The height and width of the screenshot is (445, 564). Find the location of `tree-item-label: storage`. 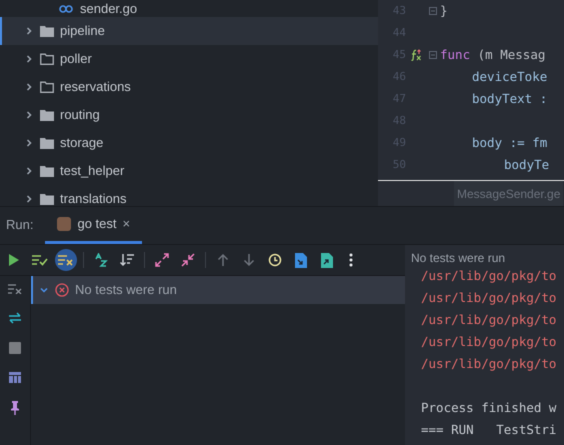

tree-item-label: storage is located at coordinates (82, 143).